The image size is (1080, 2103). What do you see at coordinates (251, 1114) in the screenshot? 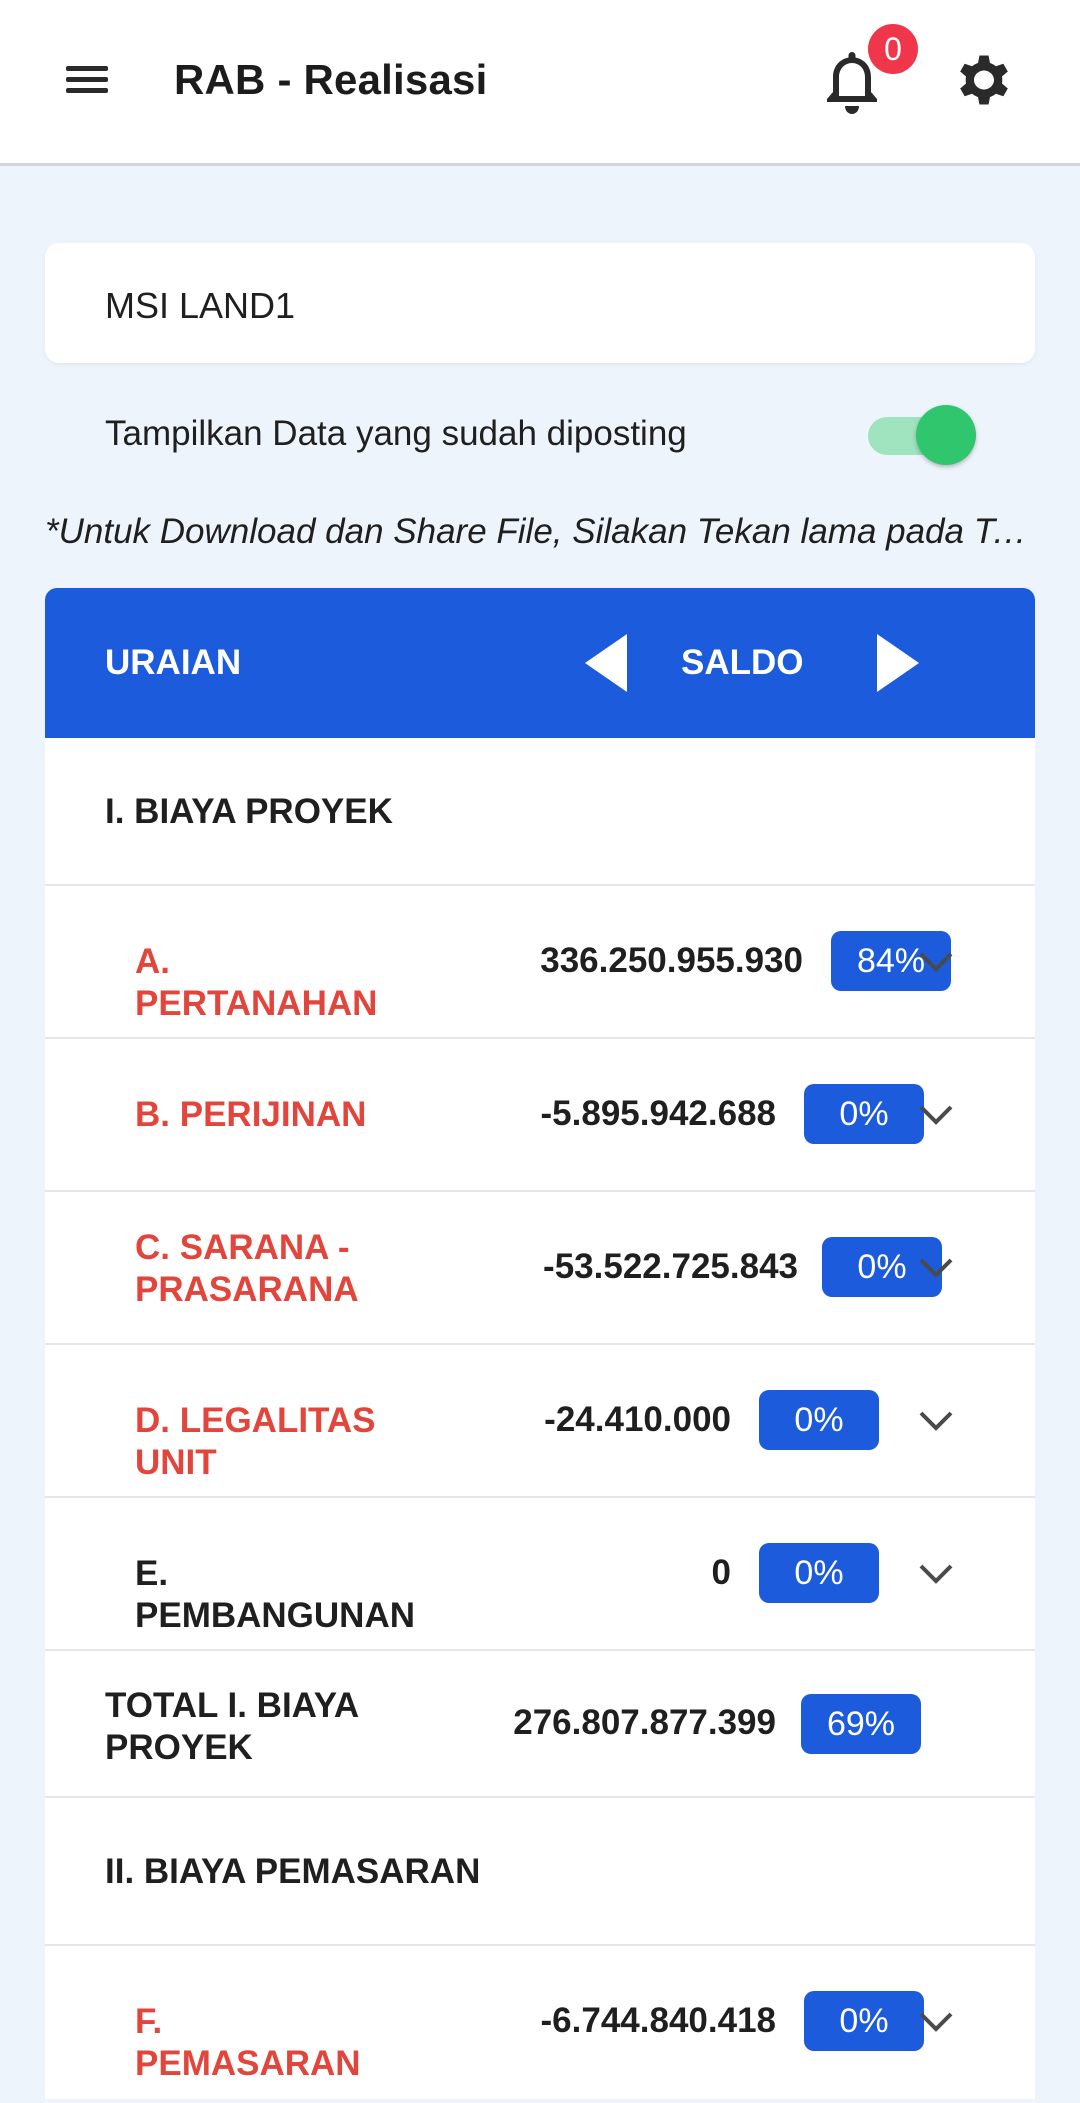
I see `row-label: B. PERIJINAN` at bounding box center [251, 1114].